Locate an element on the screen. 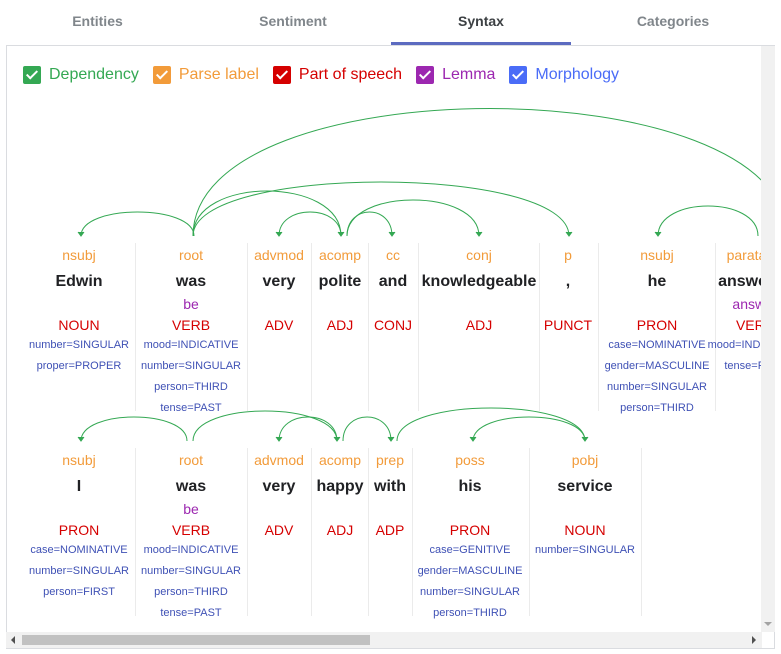 The width and height of the screenshot is (781, 654). morphology-feature: proper=PROPER is located at coordinates (79, 366).